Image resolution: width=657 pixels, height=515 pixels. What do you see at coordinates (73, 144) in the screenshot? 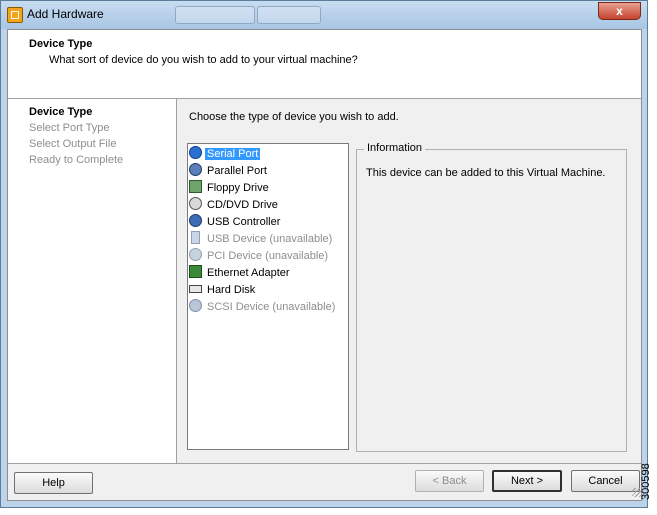
I see `step-select-output-file: Select Output File` at bounding box center [73, 144].